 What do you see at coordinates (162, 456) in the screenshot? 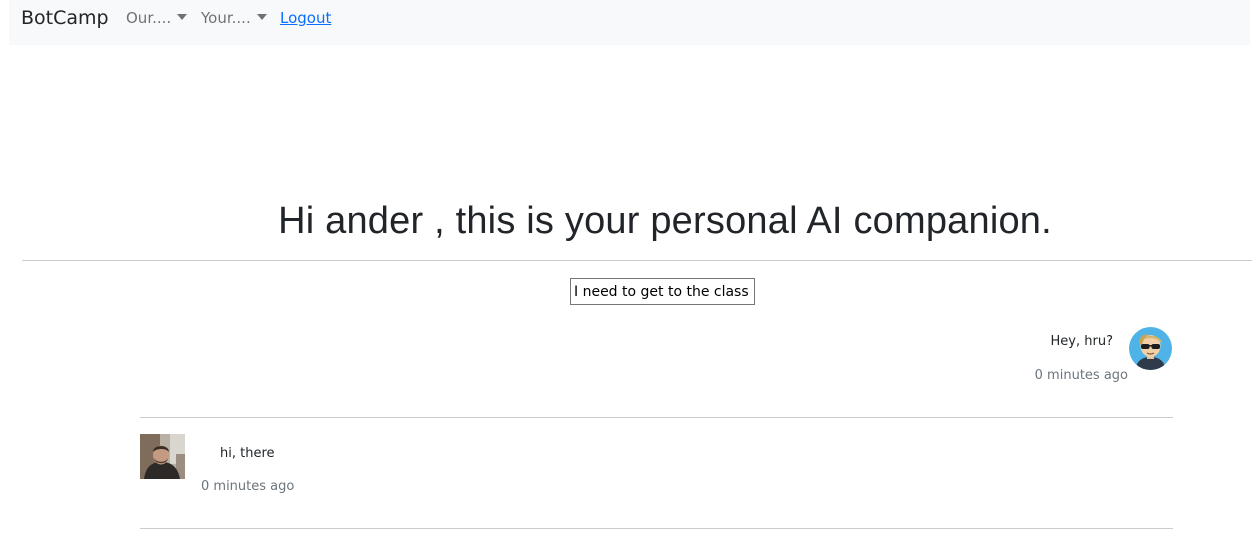
I see `user-photo-avatar` at bounding box center [162, 456].